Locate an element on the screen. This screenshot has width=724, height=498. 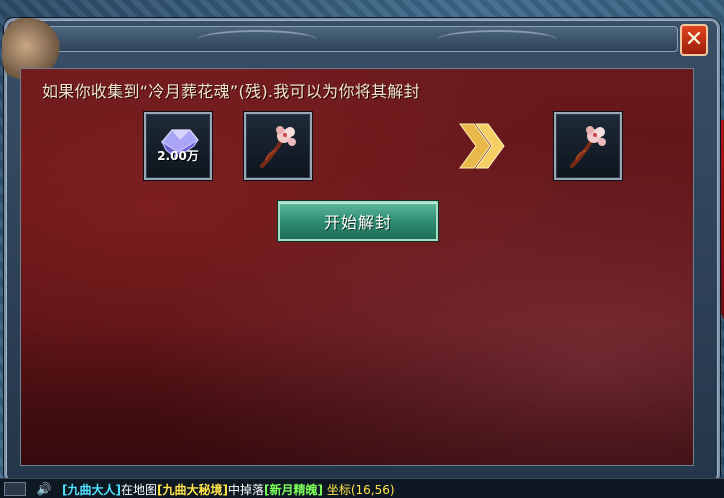
chat-text-2: 中掉落 is located at coordinates (245, 490).